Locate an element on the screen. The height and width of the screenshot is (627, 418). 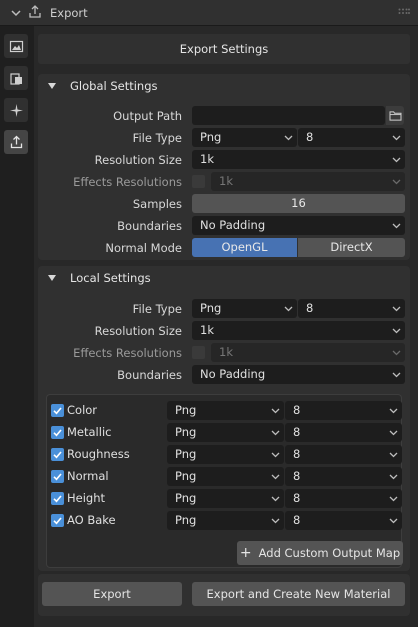
global-settings-title: Global Settings is located at coordinates (114, 86).